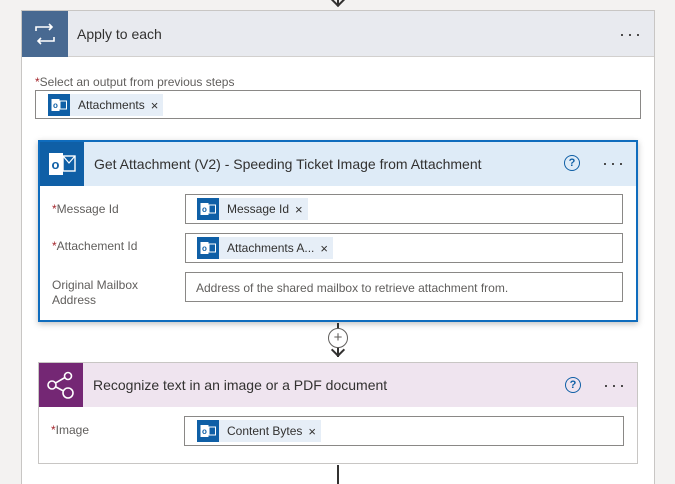 This screenshot has height=484, width=675. I want to click on attachement-id-input: o Attachments A... ×, so click(404, 248).